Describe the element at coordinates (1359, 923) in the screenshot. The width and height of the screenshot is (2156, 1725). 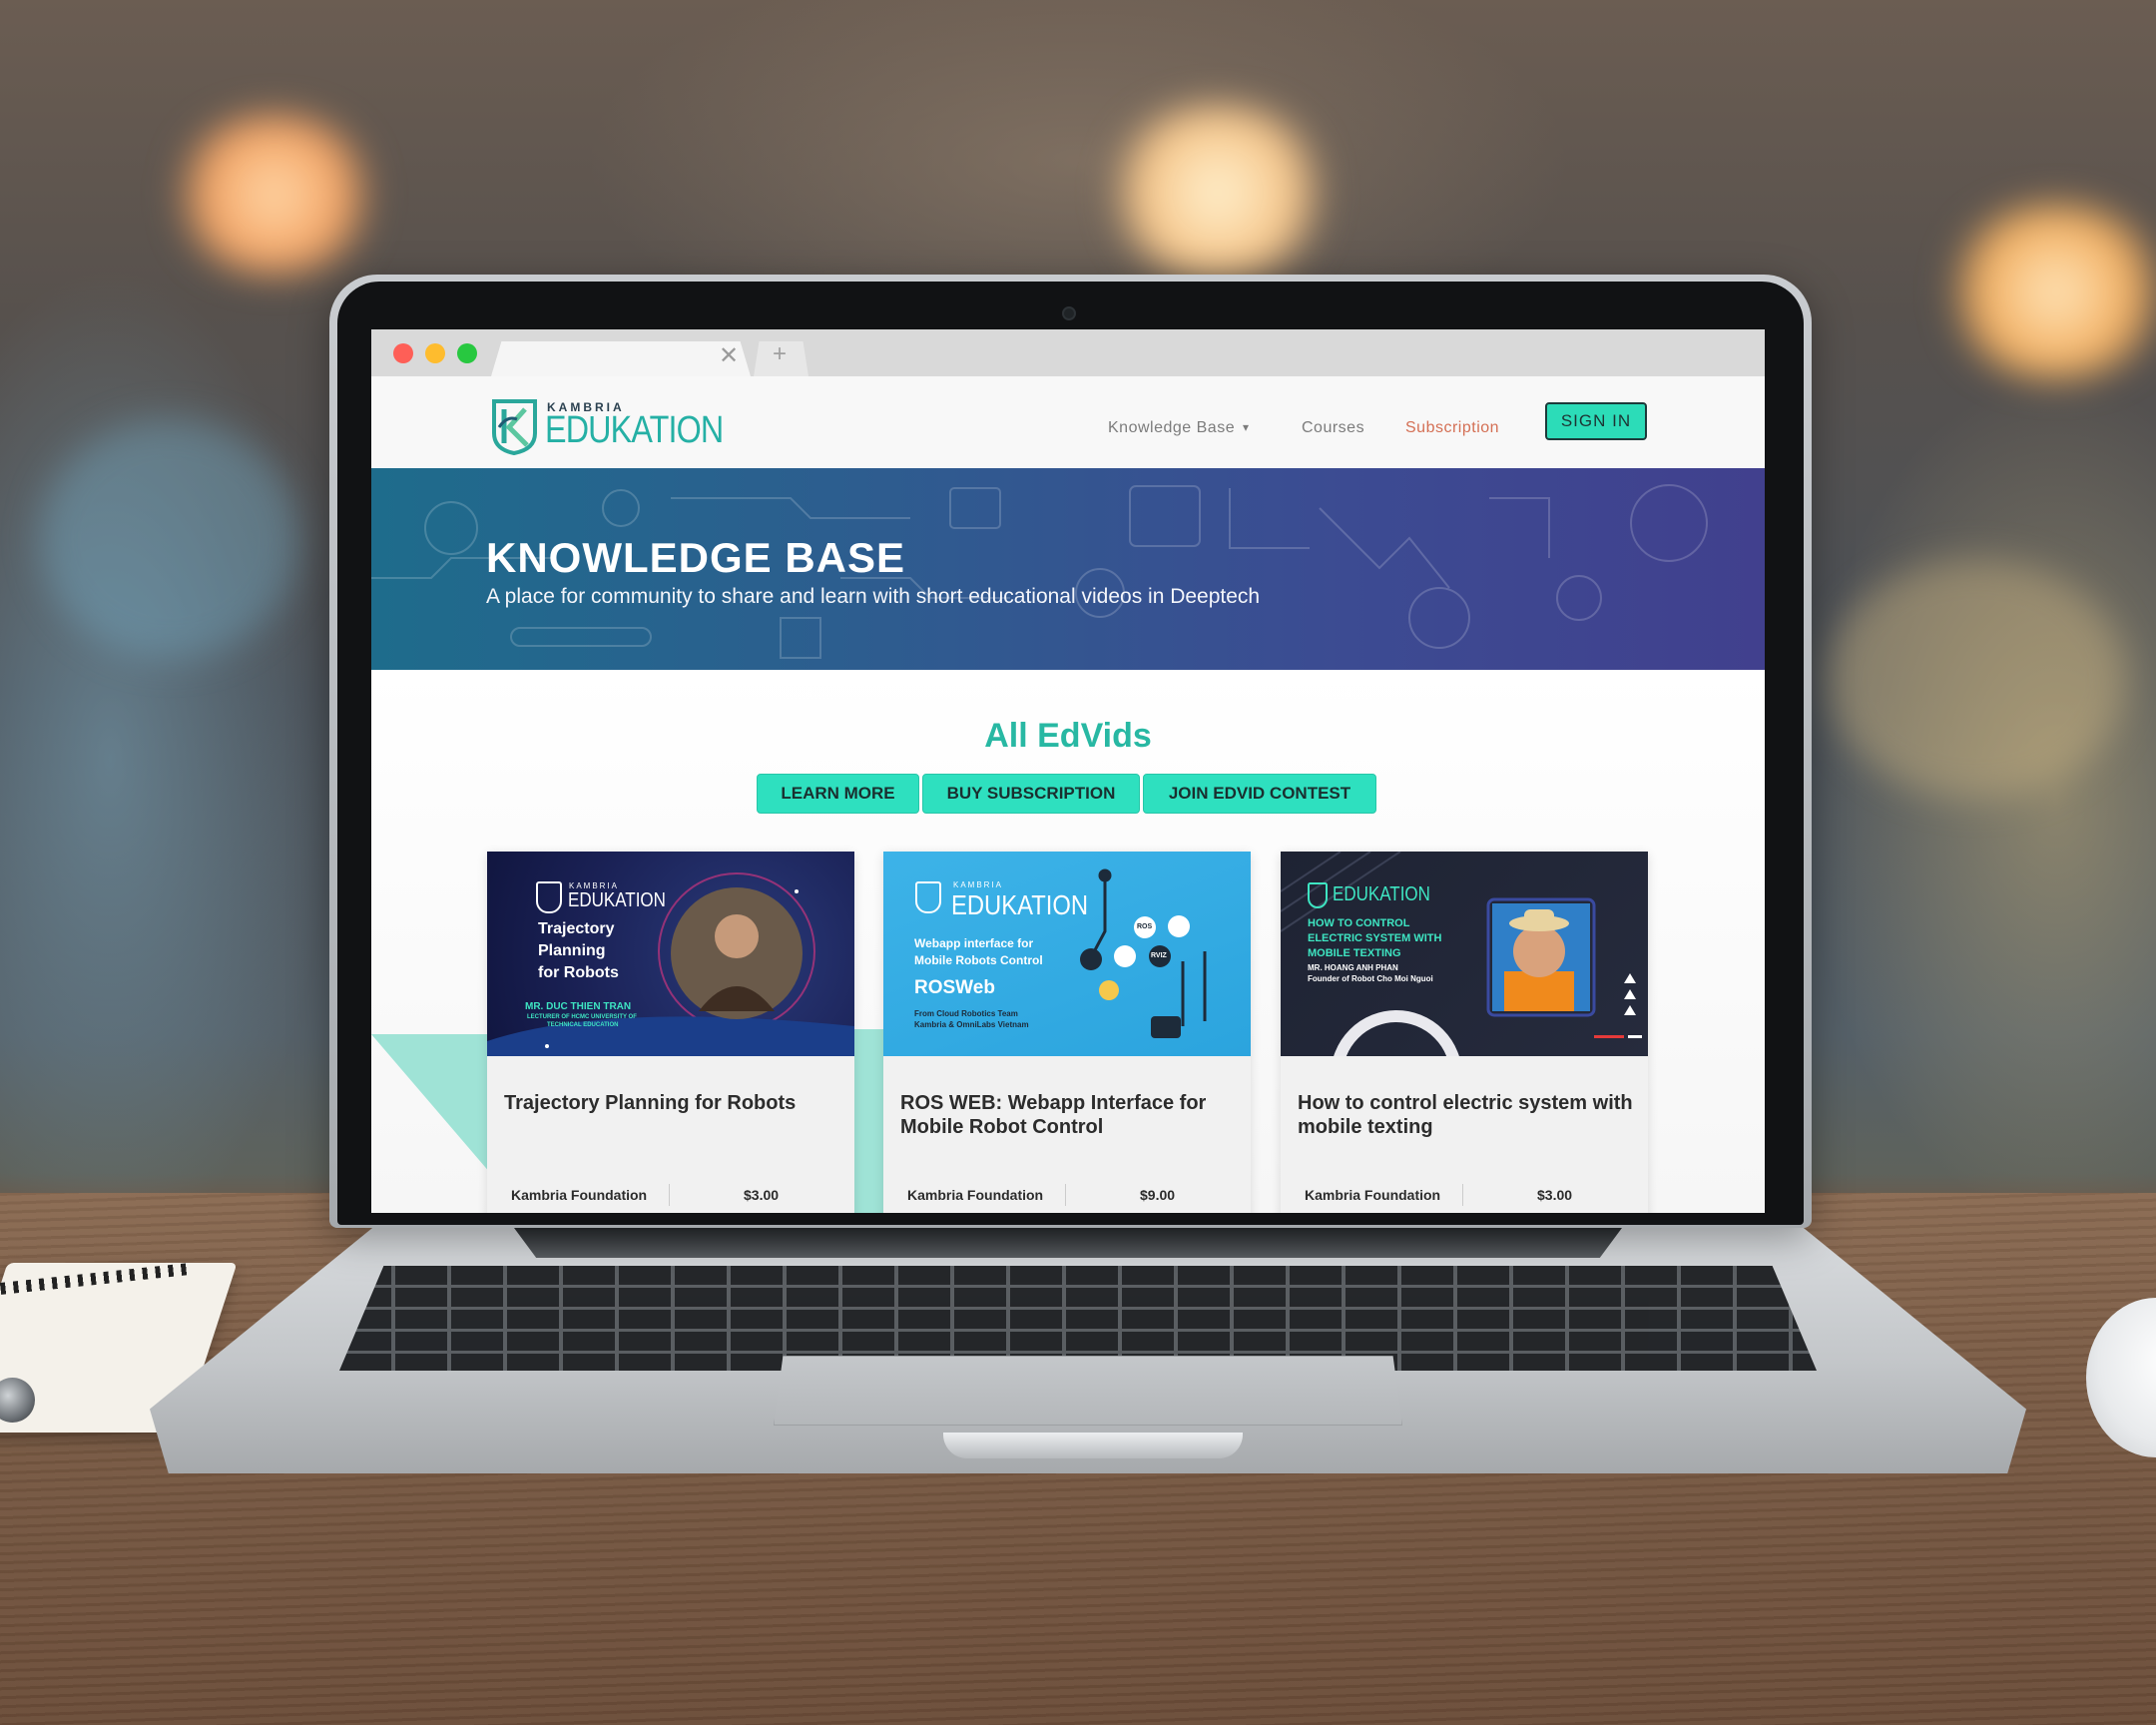
I see `thumbnail-title-line: HOW TO CONTROL` at that location.